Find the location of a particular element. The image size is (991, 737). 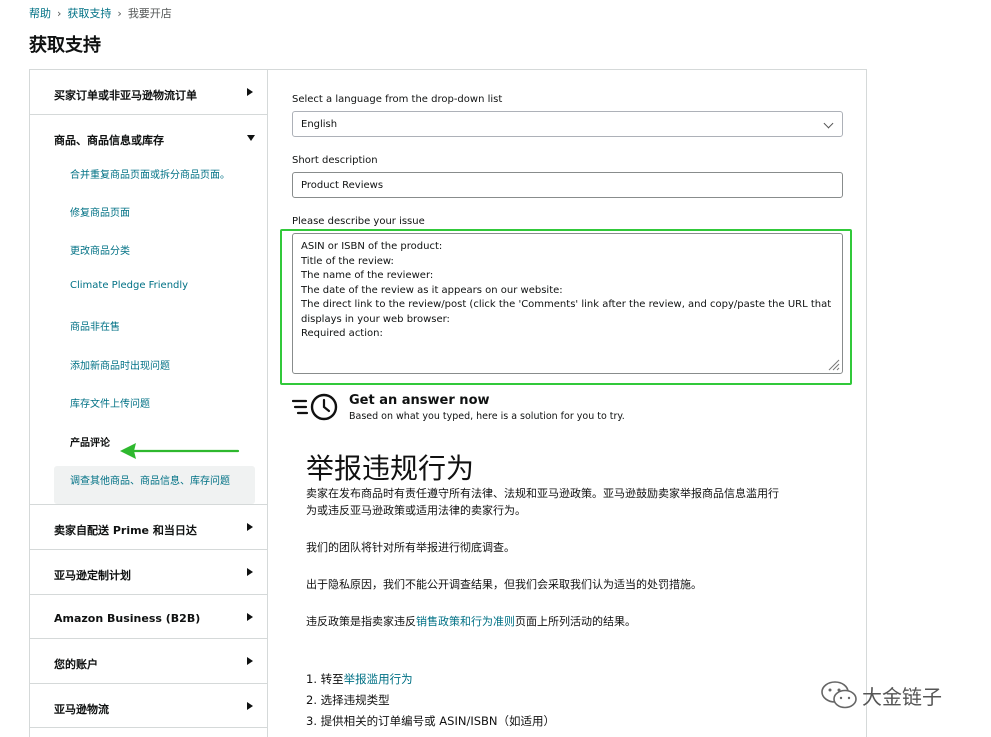

list-item: 1. 转至举报滥用行为 is located at coordinates (430, 679).